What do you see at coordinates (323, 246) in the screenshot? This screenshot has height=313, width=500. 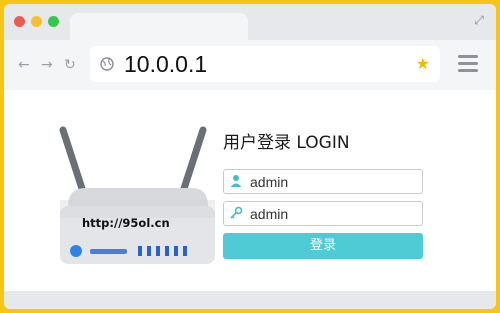 I see `login-button: 登录` at bounding box center [323, 246].